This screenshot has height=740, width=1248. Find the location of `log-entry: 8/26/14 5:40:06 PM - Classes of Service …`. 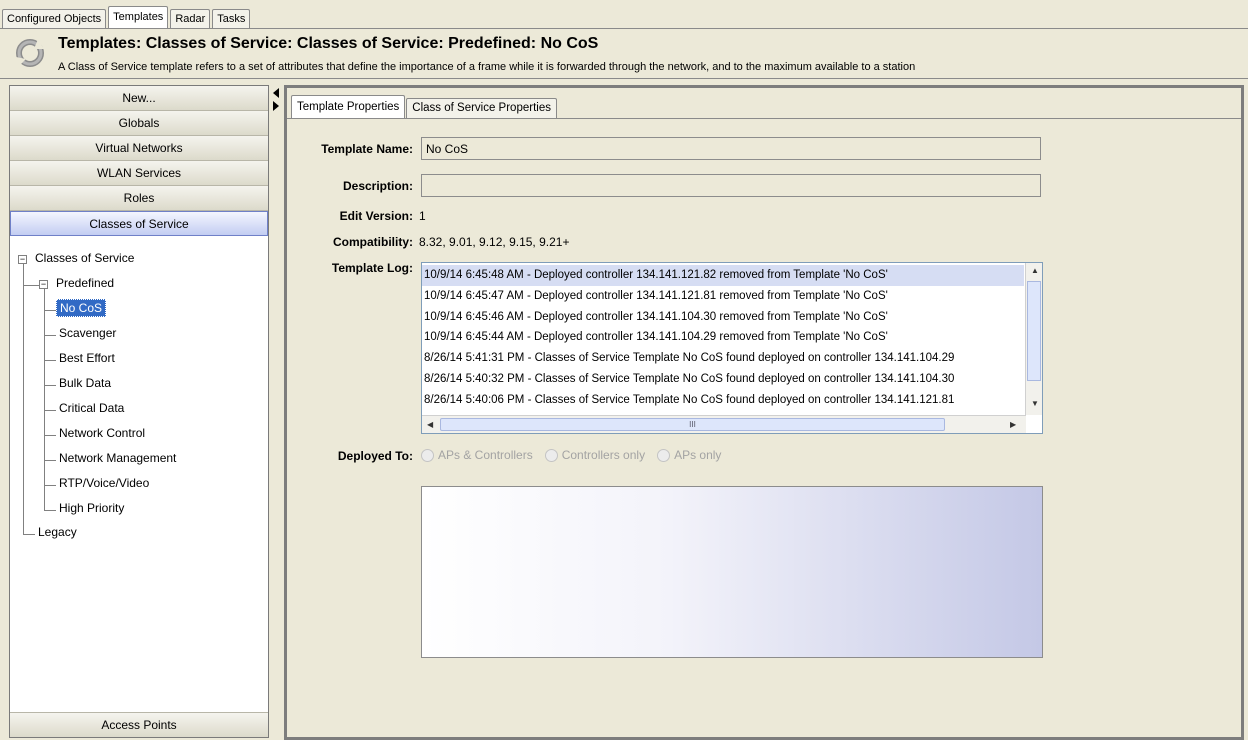

log-entry: 8/26/14 5:40:06 PM - Classes of Service … is located at coordinates (723, 400).